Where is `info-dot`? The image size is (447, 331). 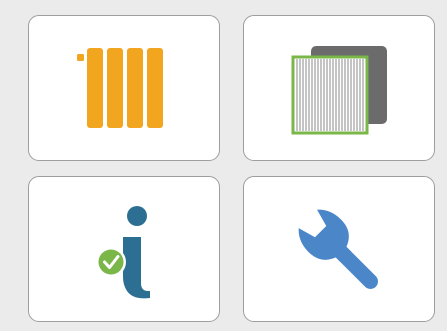 info-dot is located at coordinates (137, 216).